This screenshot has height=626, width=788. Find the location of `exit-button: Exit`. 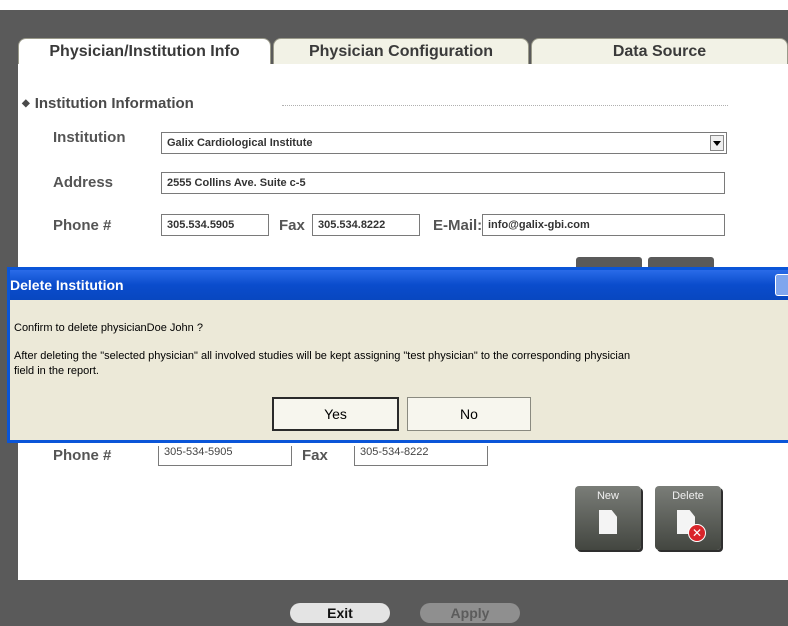

exit-button: Exit is located at coordinates (340, 613).